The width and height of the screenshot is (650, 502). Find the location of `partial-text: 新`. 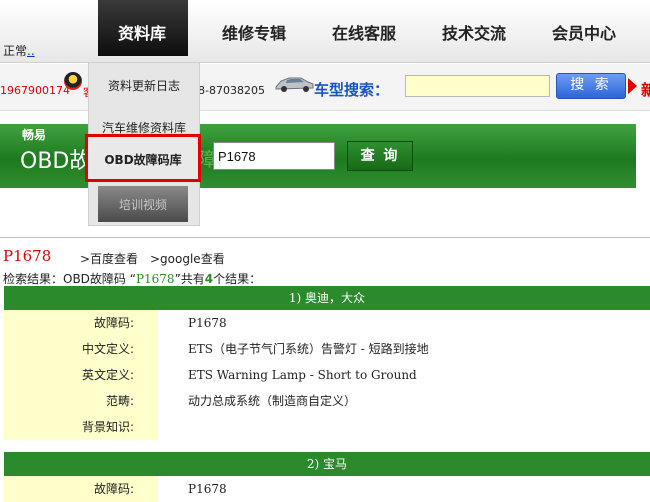

partial-text: 新 is located at coordinates (645, 90).